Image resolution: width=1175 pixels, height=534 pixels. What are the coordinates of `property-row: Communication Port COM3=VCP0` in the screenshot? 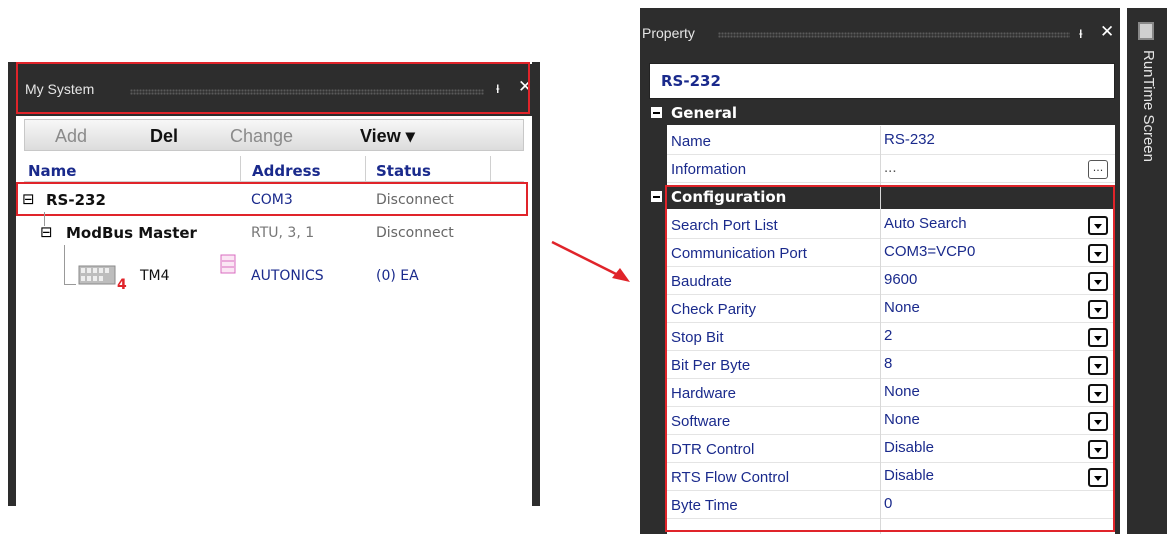 It's located at (891, 253).